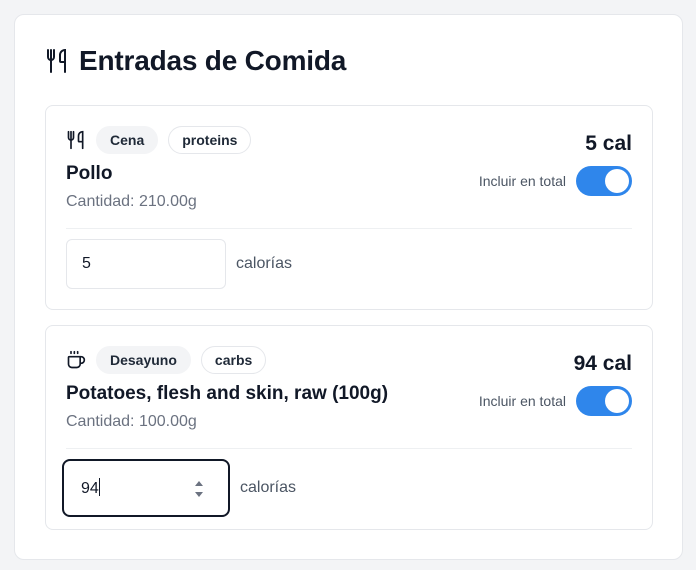 This screenshot has width=696, height=570. I want to click on panel-header: Entradas de Comida, so click(195, 61).